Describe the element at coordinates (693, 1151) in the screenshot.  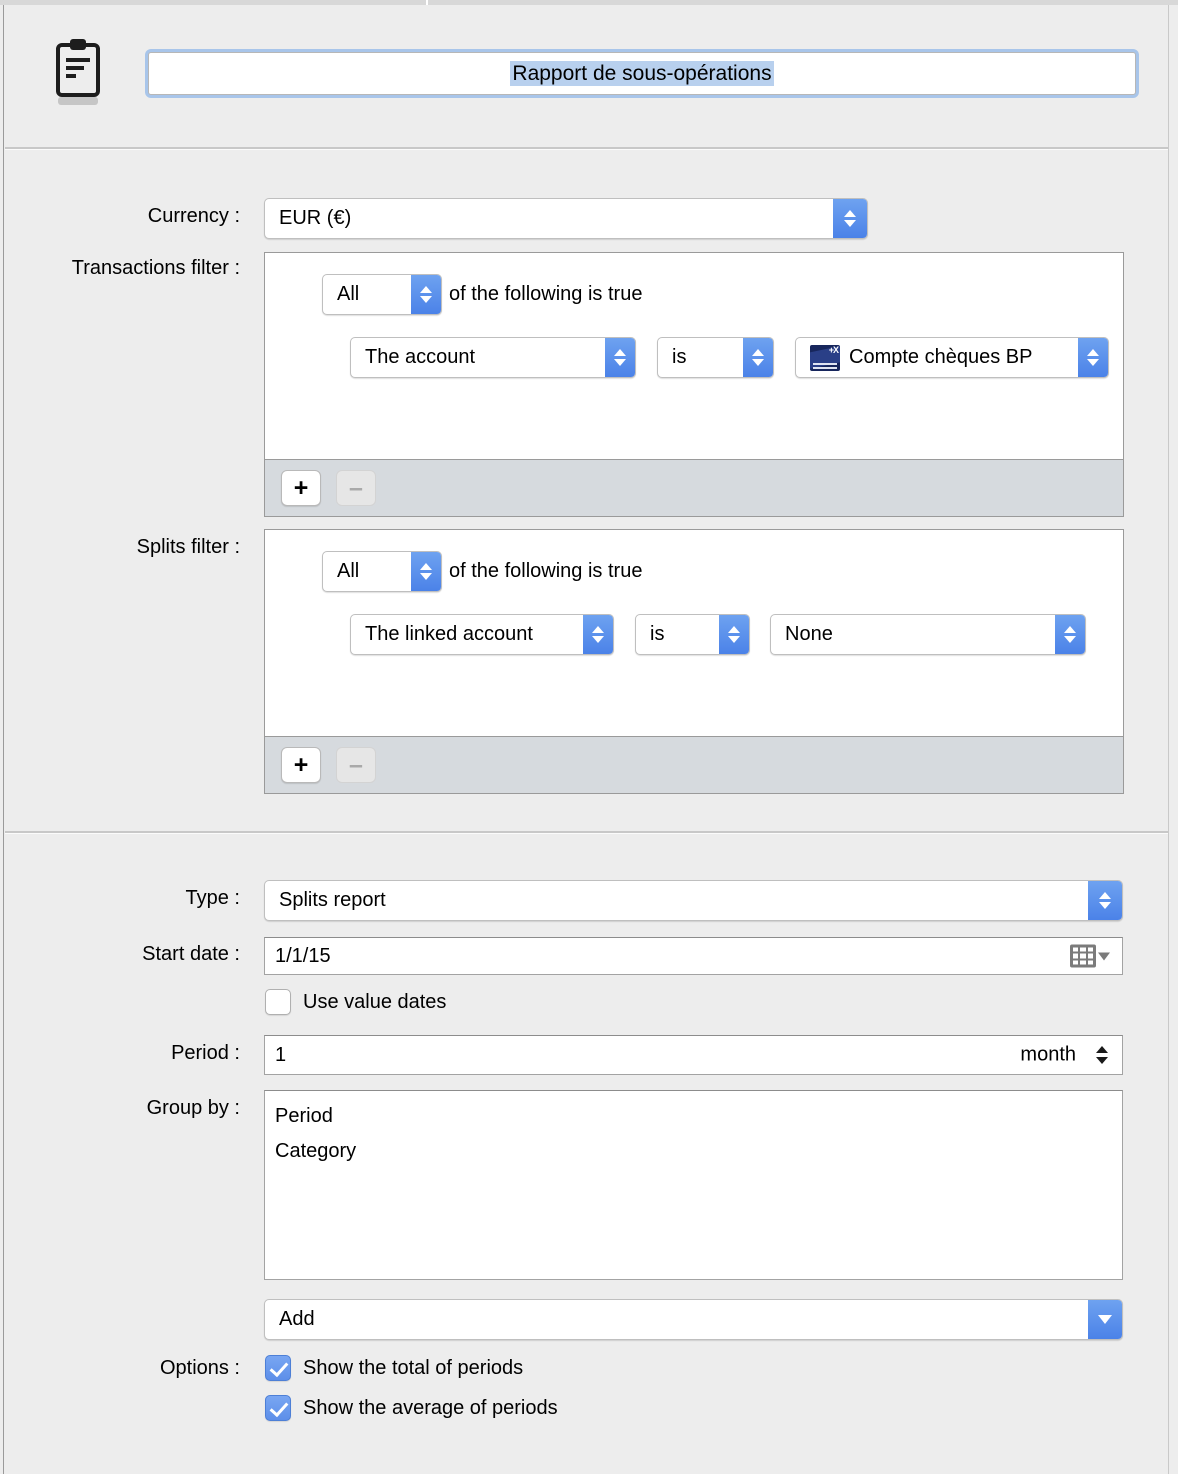
I see `list-item: Category` at that location.